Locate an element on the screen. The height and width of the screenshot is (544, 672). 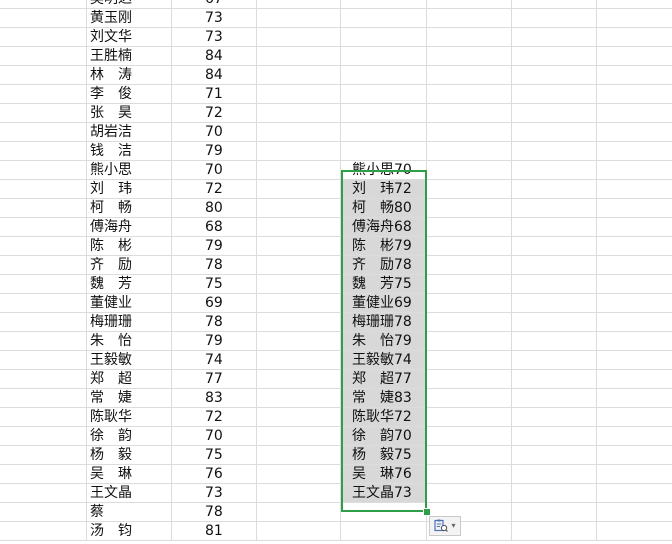
pasted-cell: 吴 琳76 is located at coordinates (384, 474).